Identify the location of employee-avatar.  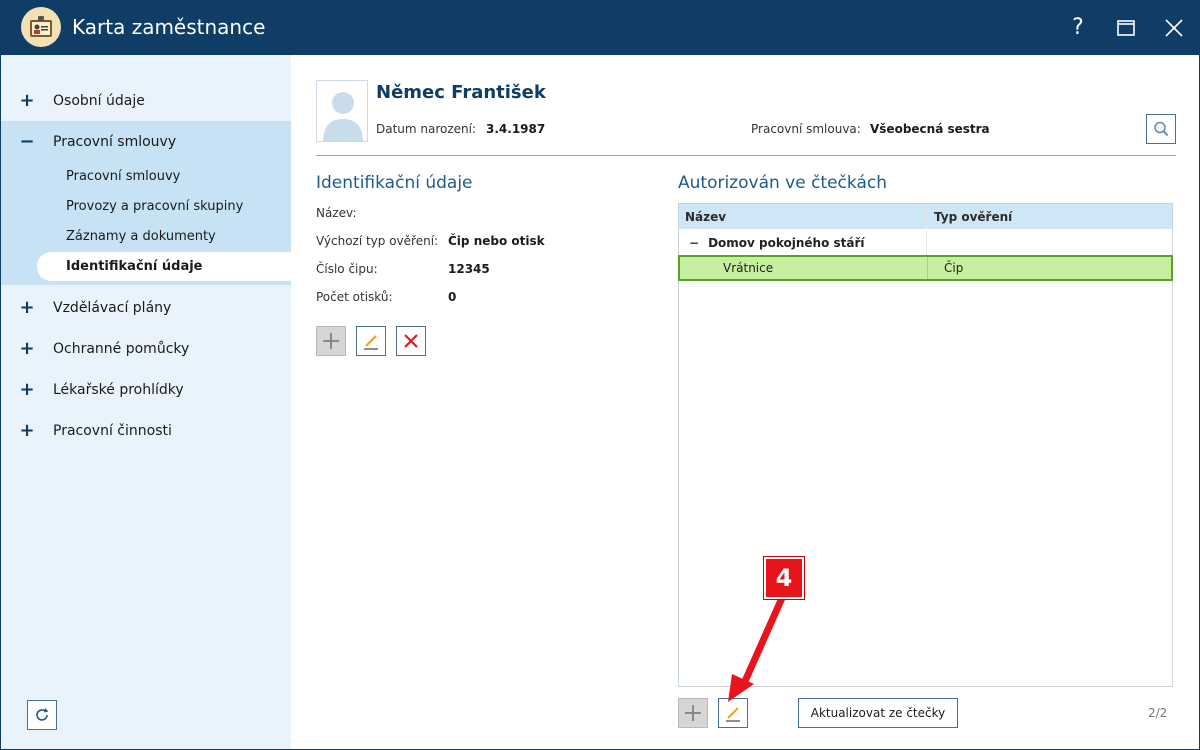
(342, 111).